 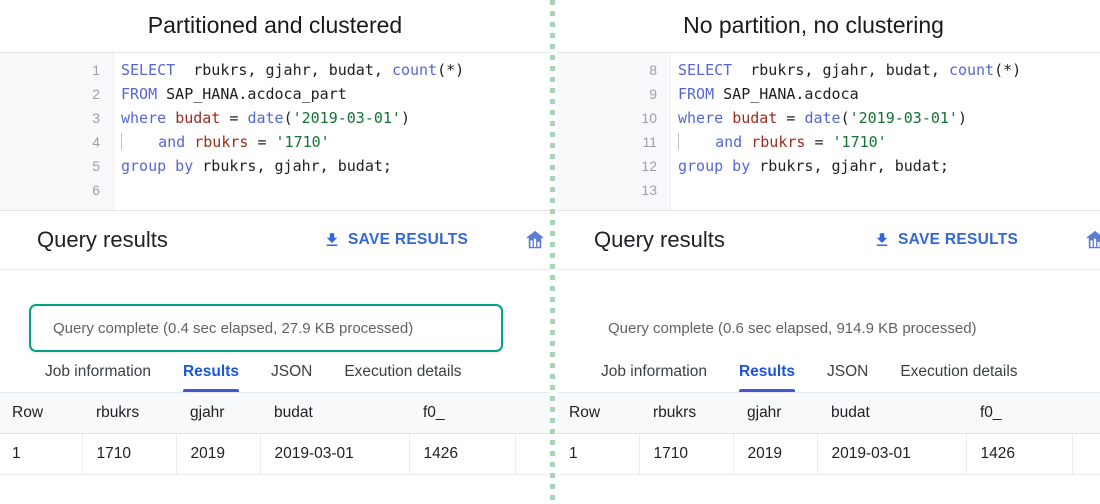 I want to click on line-number: 11, so click(x=649, y=142).